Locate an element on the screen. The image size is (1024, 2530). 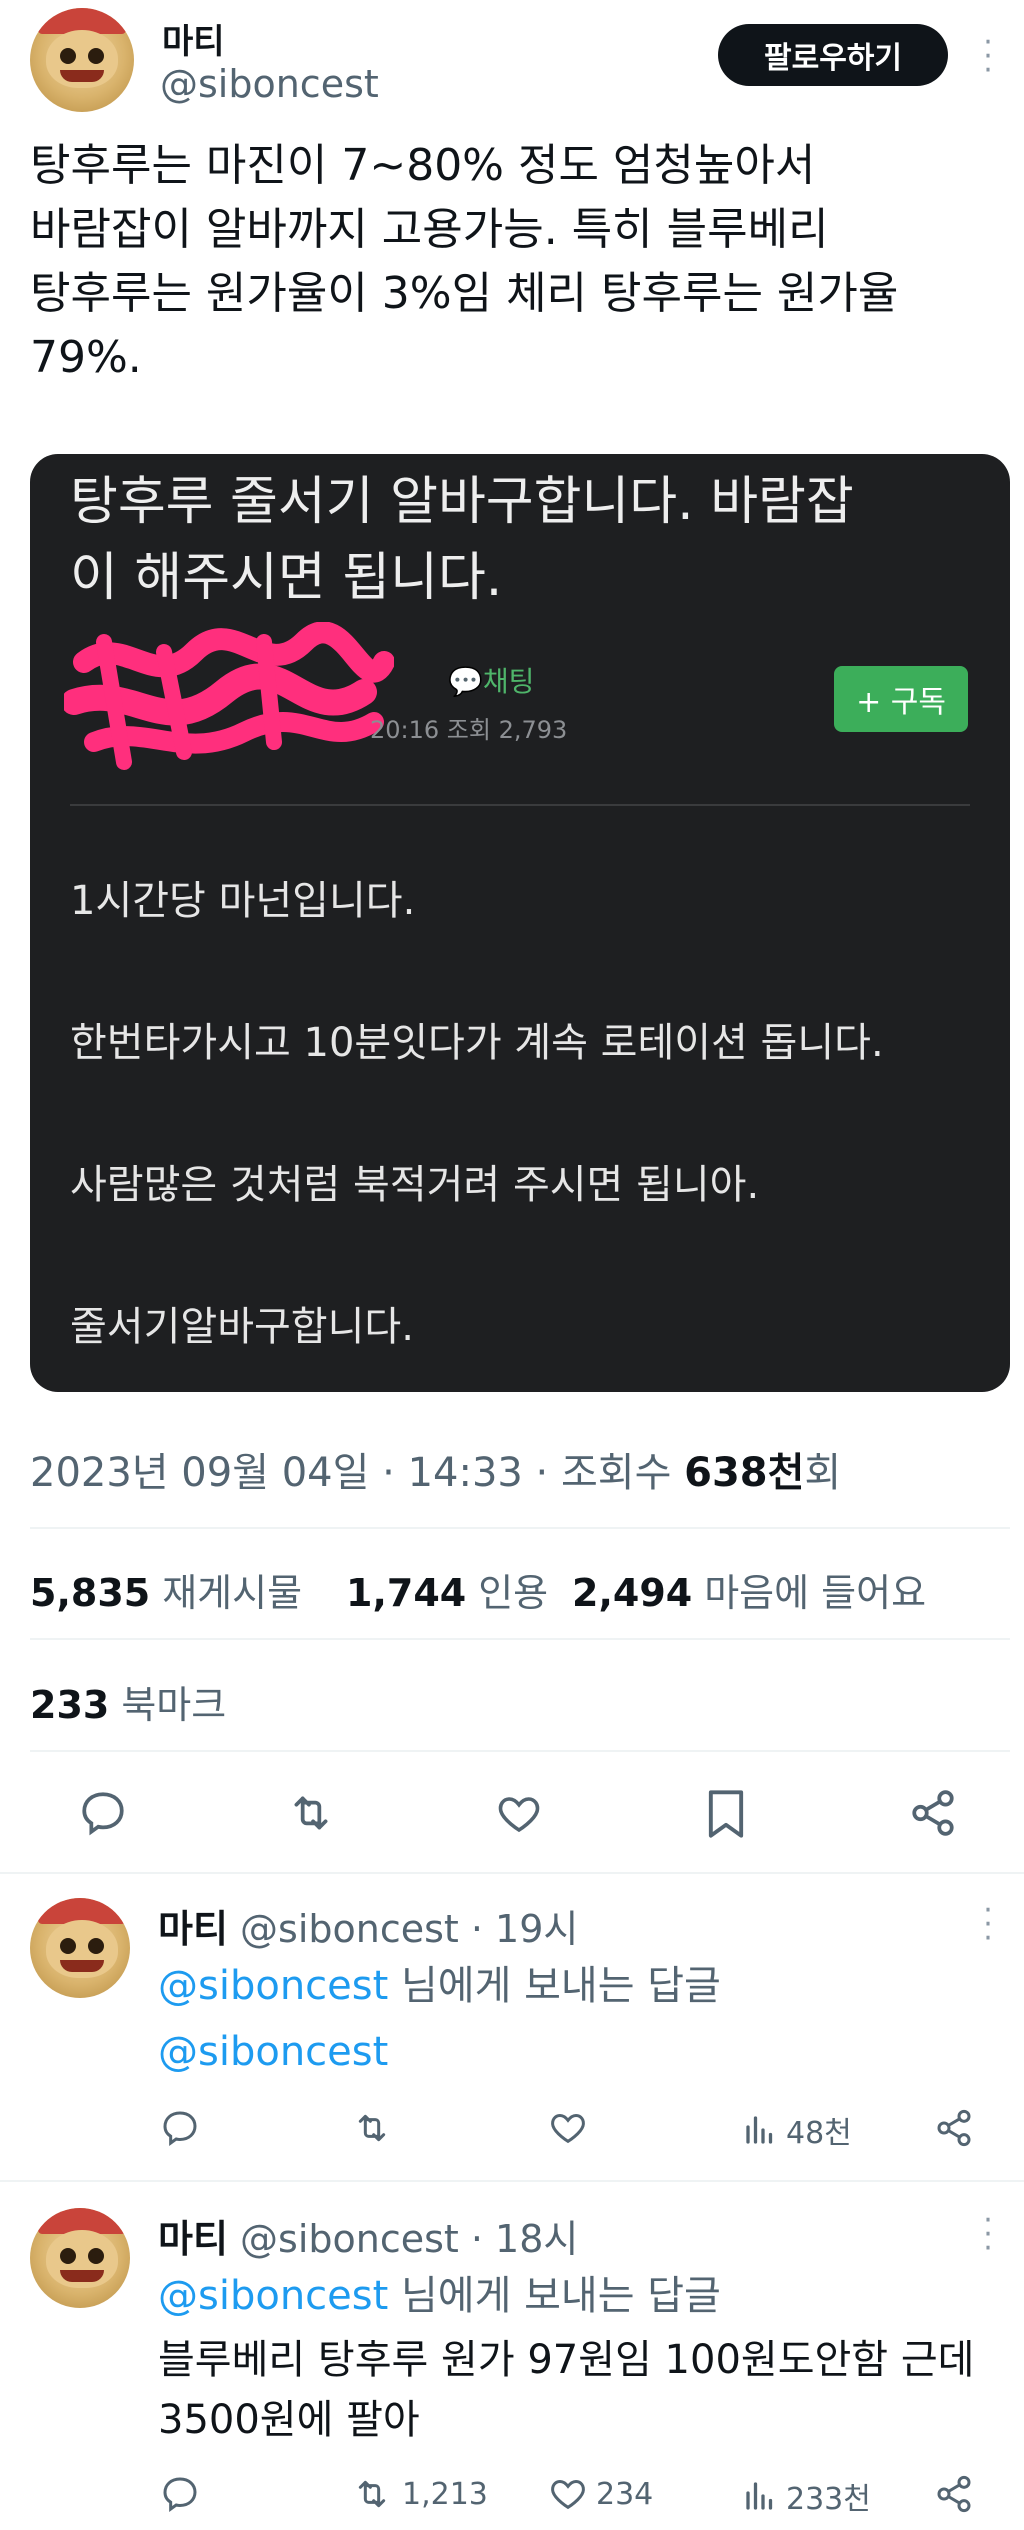
redaction-scribble is located at coordinates (229, 696).